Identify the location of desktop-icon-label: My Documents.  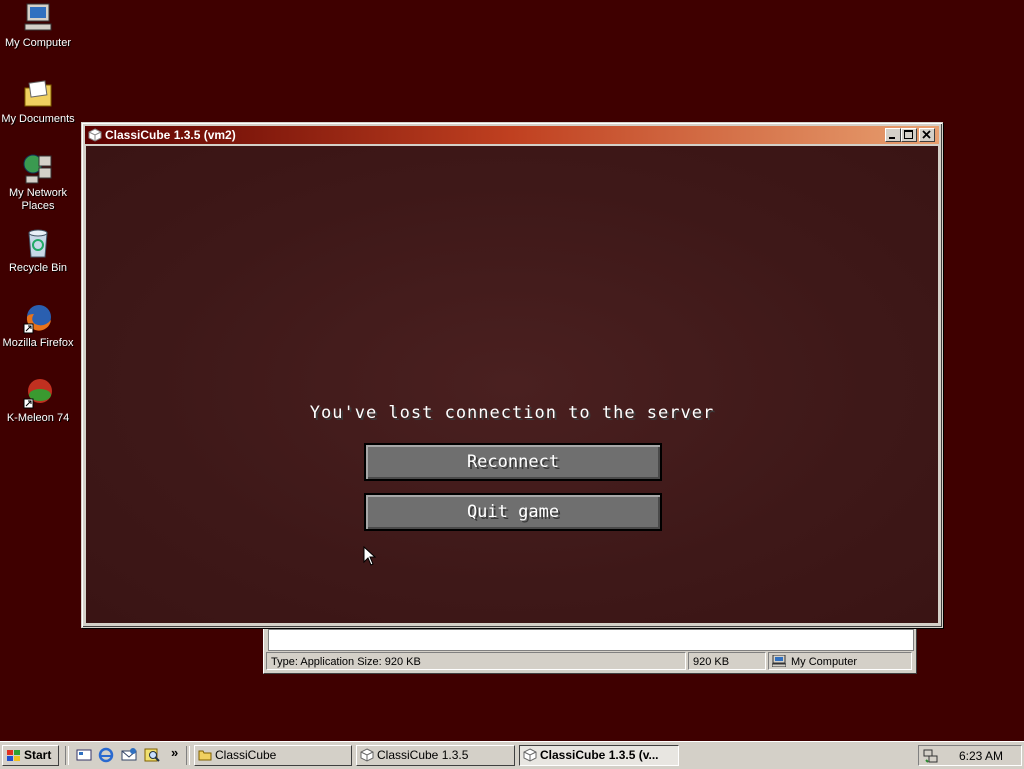
(38, 119).